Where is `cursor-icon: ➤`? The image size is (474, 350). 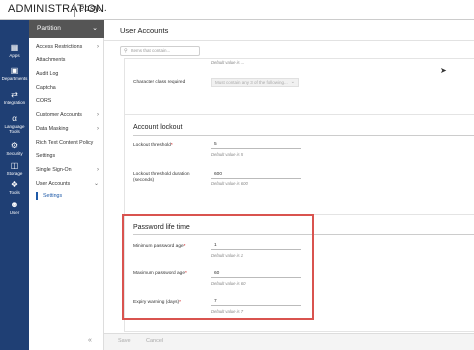 cursor-icon: ➤ is located at coordinates (443, 70).